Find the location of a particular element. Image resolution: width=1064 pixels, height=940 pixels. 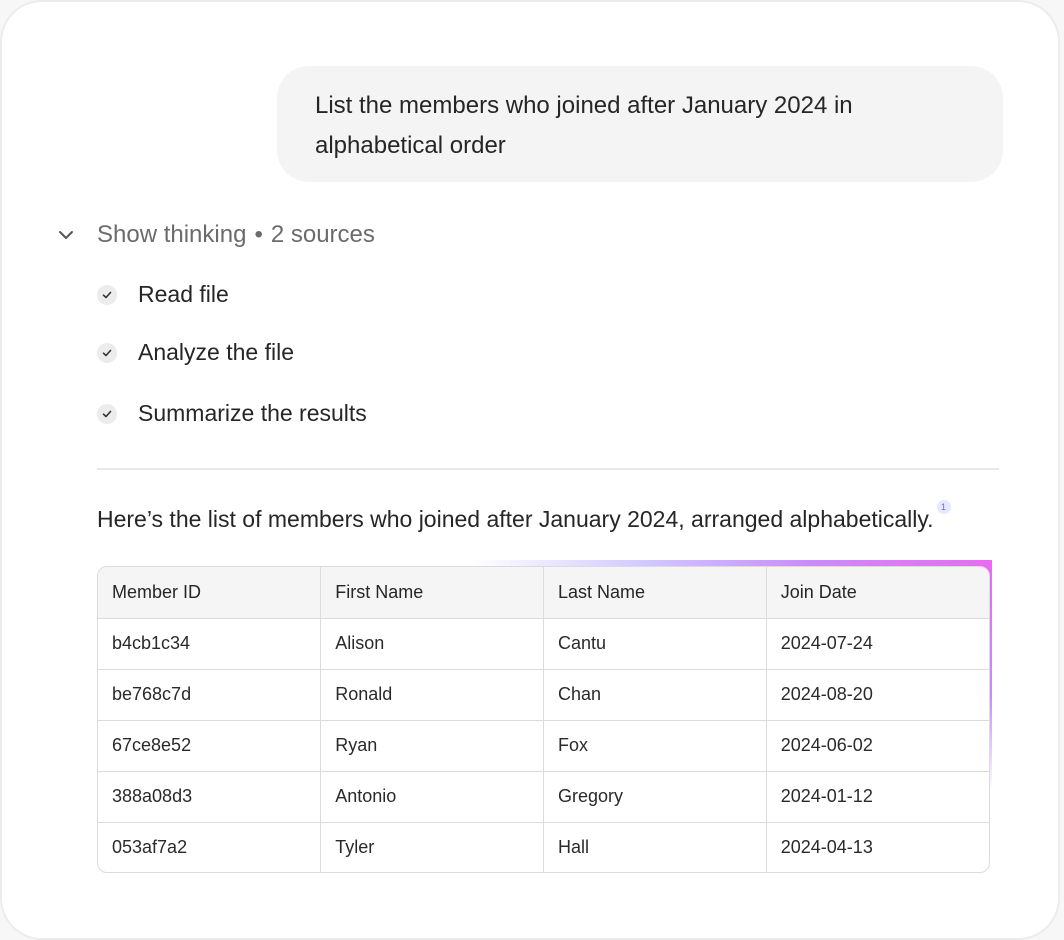

member-id-cell: 053af7a2 is located at coordinates (210, 847).